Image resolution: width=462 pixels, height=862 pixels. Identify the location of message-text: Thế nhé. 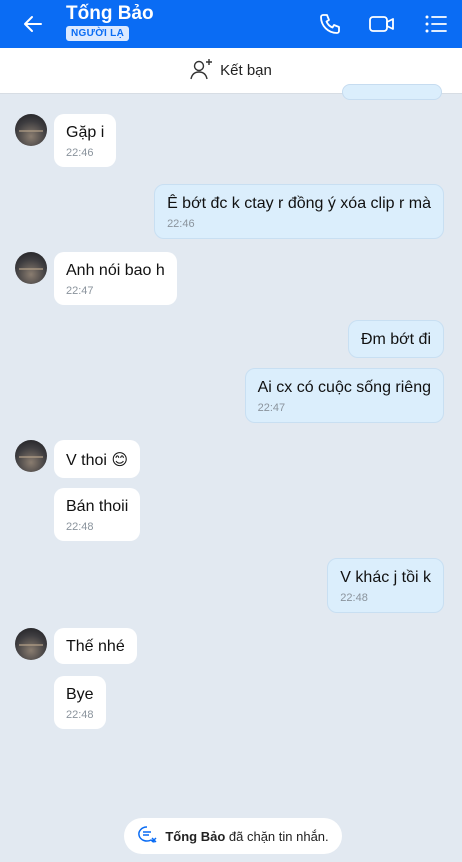
(95, 646).